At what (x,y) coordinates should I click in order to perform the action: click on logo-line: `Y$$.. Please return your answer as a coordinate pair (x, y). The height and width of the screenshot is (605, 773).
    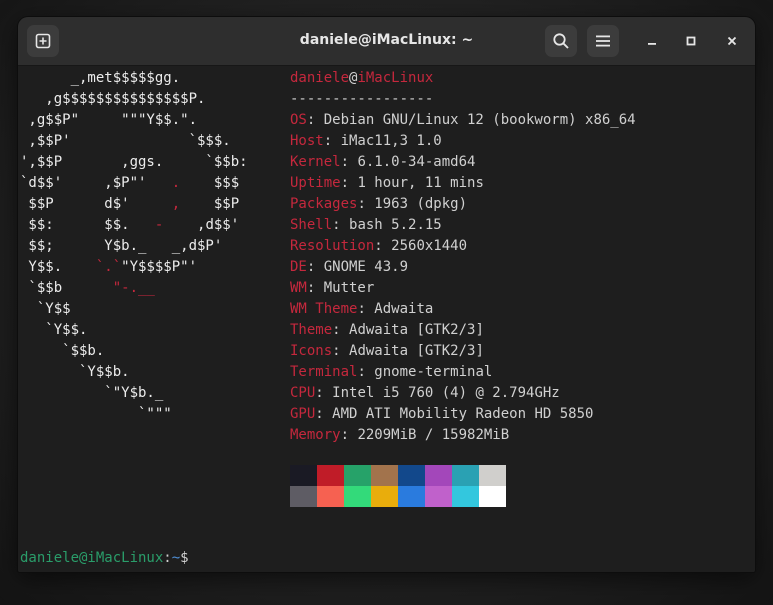
    Looking at the image, I should click on (54, 330).